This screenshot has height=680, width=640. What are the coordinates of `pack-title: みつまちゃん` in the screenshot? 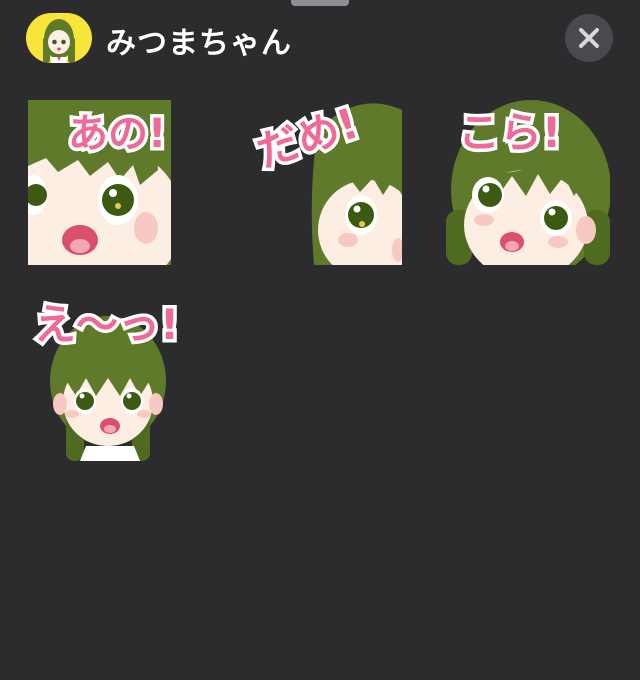 It's located at (199, 43).